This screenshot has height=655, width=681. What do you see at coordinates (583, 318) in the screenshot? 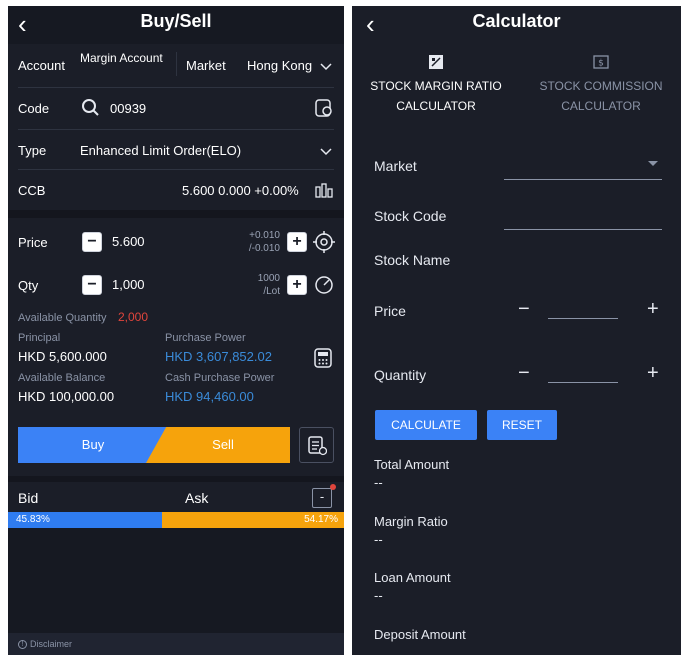
I see `price-input` at bounding box center [583, 318].